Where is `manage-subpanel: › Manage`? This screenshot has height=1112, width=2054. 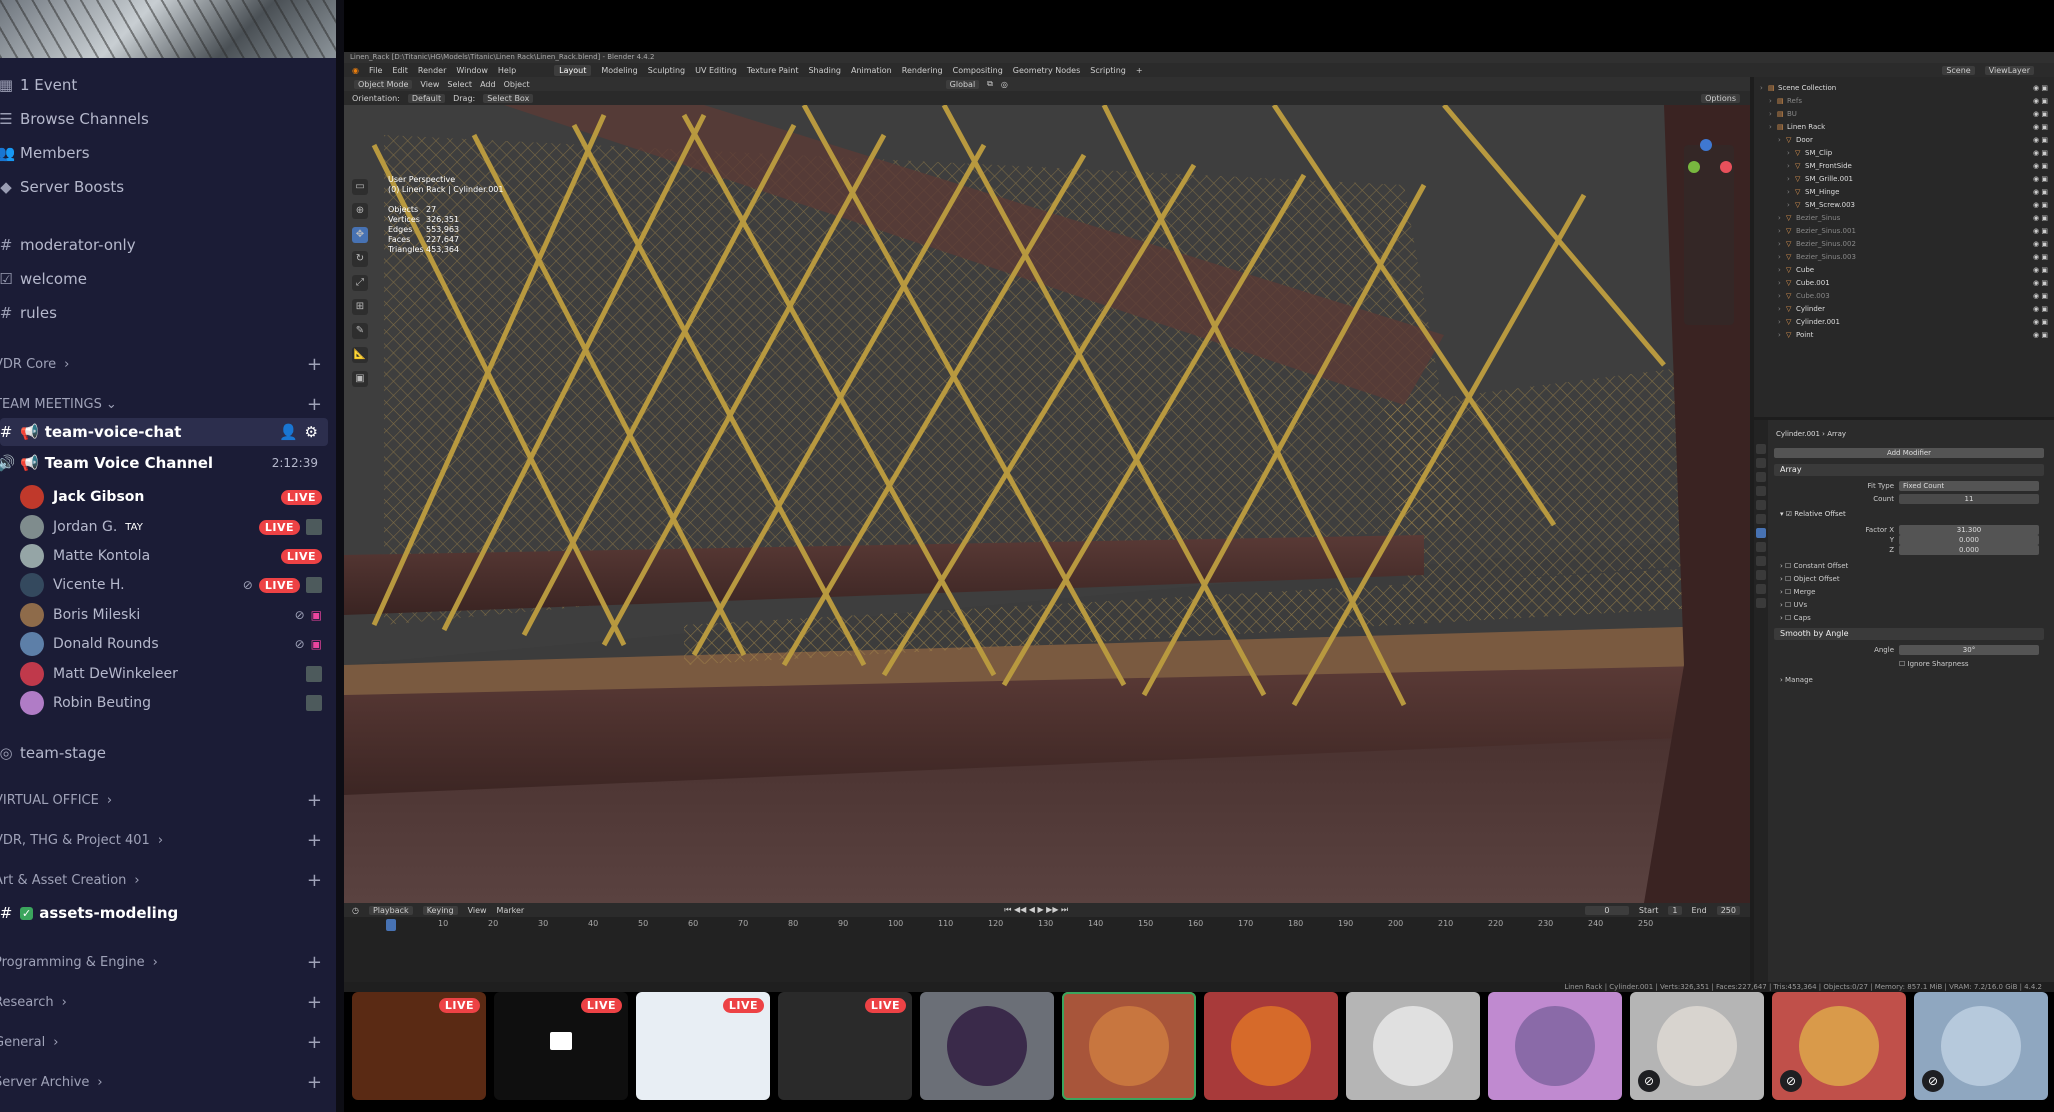 manage-subpanel: › Manage is located at coordinates (1796, 680).